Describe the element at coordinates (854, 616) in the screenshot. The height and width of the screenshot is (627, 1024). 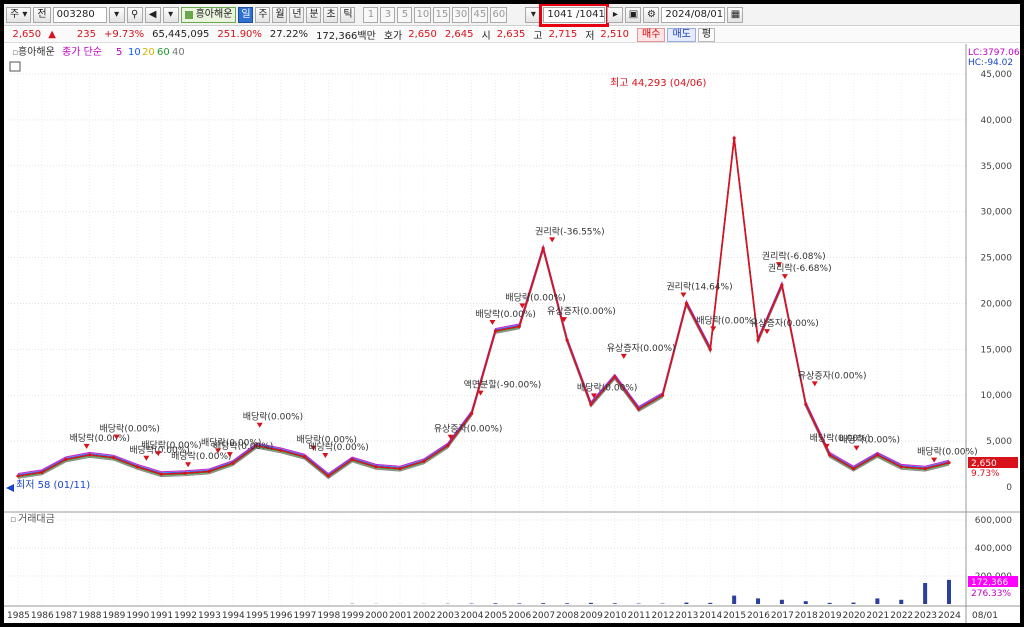
I see `year-tick-label: 2020` at that location.